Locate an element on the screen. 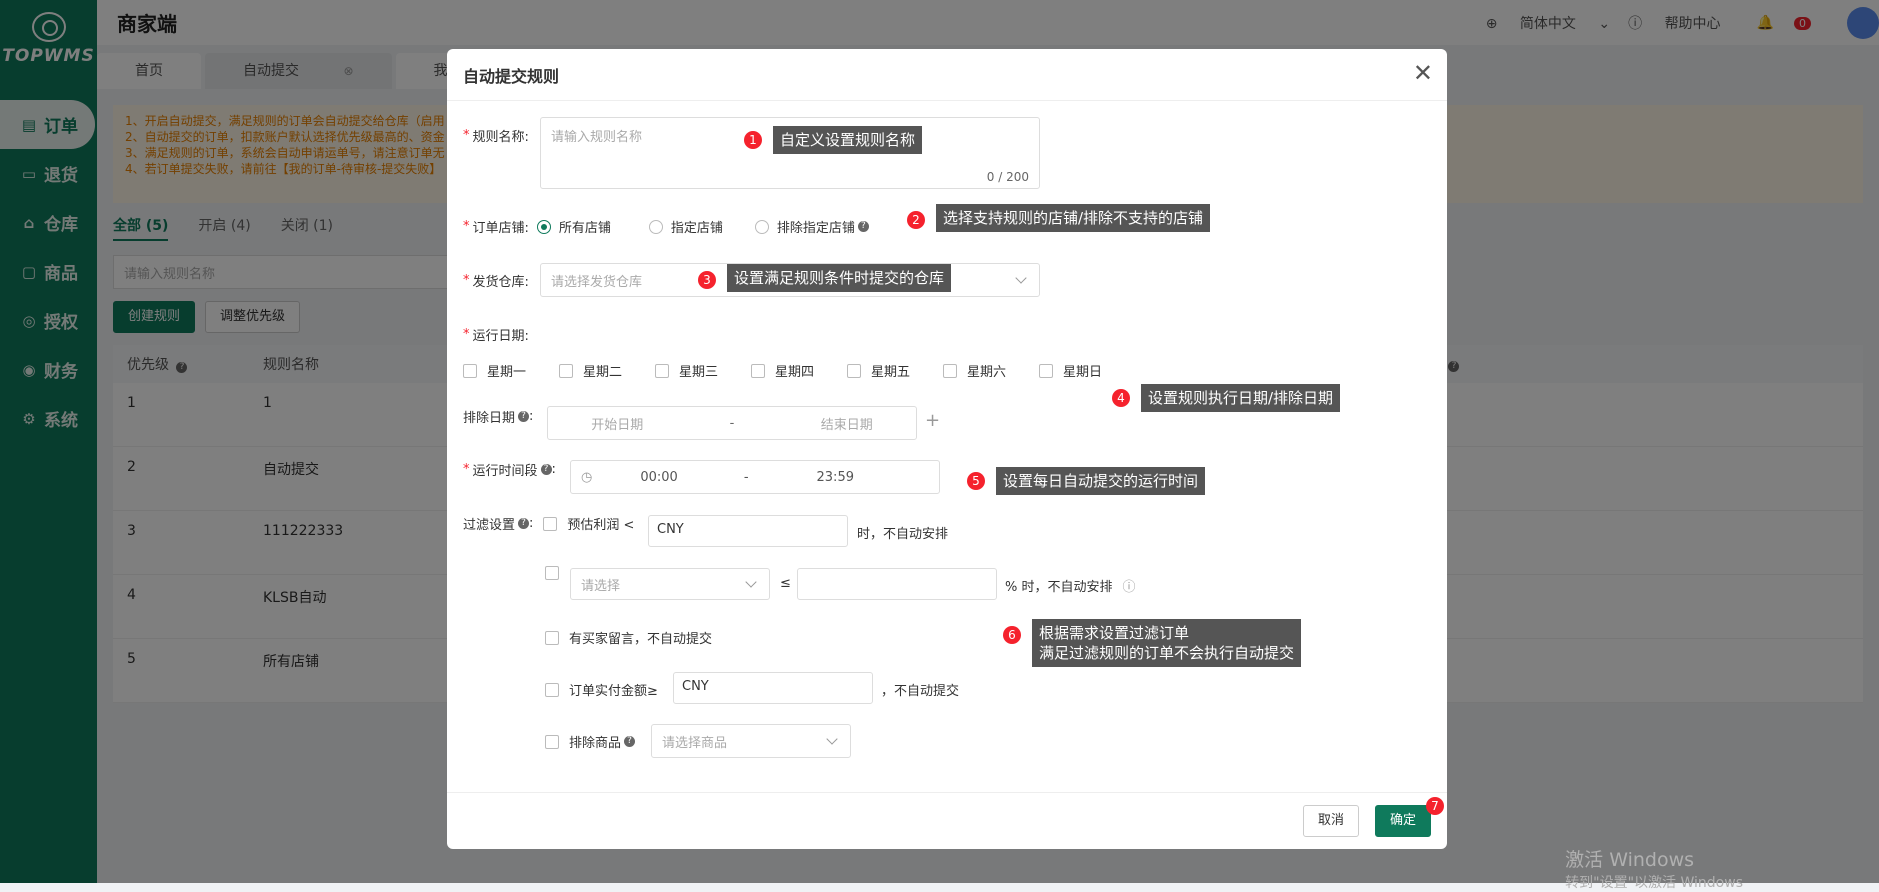 The width and height of the screenshot is (1879, 892). rule-name-placeholder: 请输入规则名称 is located at coordinates (596, 137).